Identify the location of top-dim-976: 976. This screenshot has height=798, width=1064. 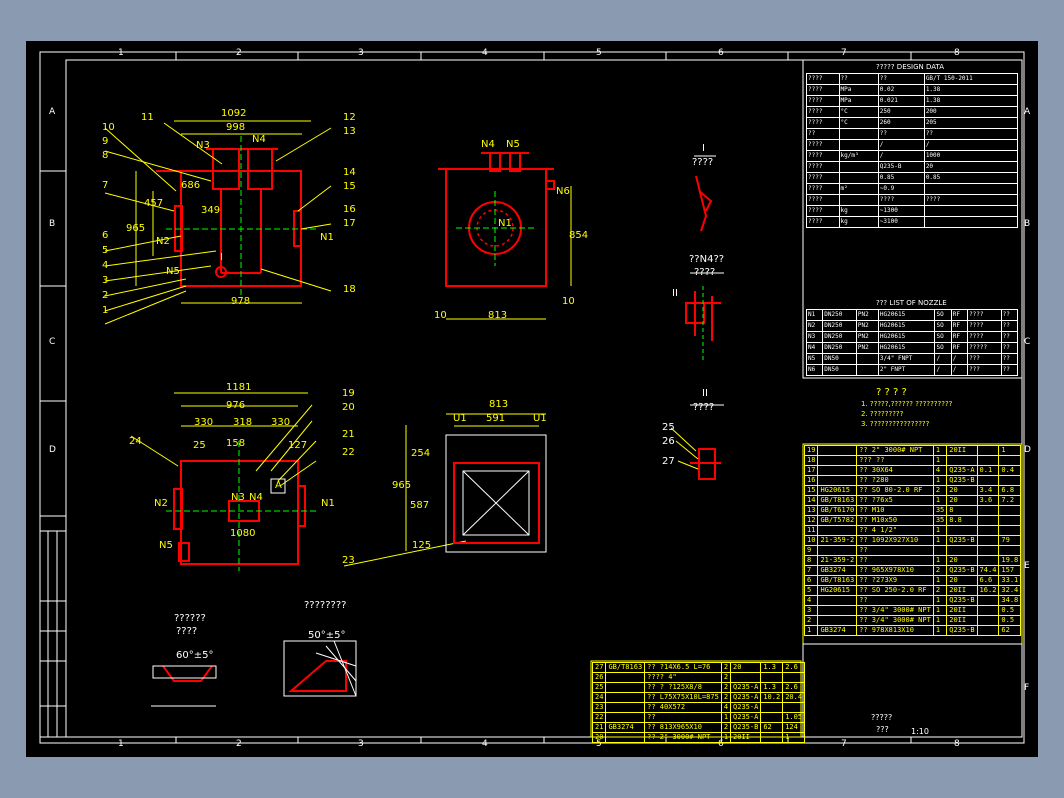
(236, 405).